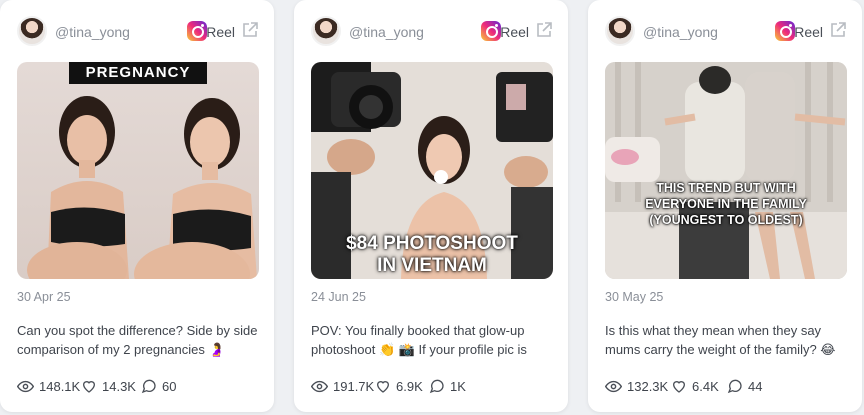  What do you see at coordinates (726, 386) in the screenshot?
I see `post-stats: 132.3K 6.4K 44` at bounding box center [726, 386].